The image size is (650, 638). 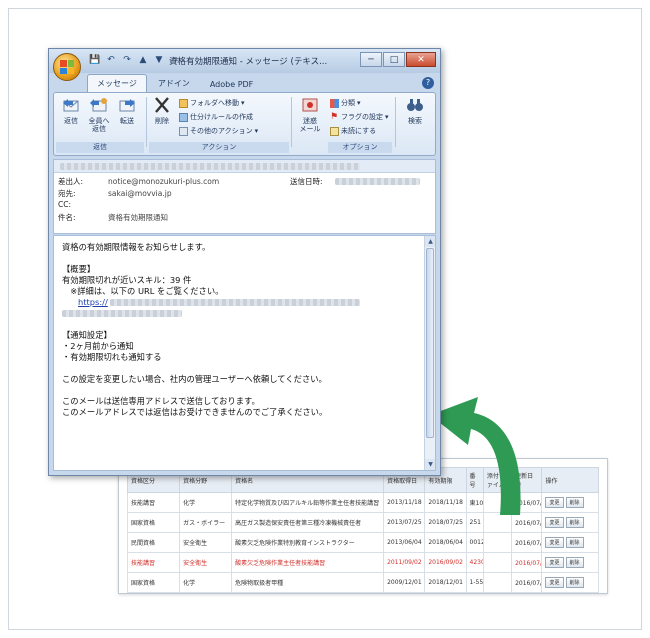 I want to click on body-intro: 資格の有効期限情報をお知らせします。, so click(x=136, y=247).